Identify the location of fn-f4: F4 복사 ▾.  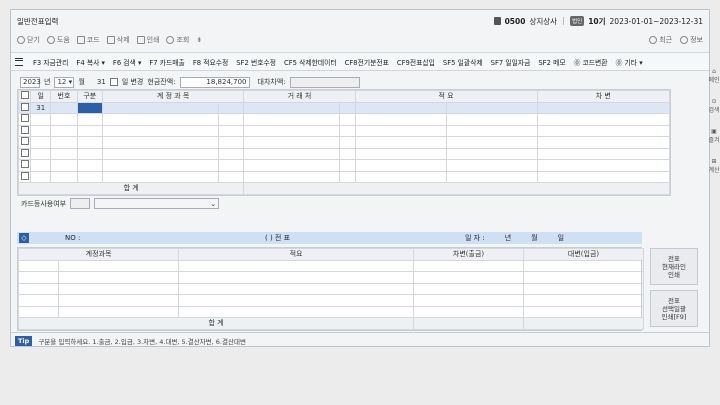
(90, 62).